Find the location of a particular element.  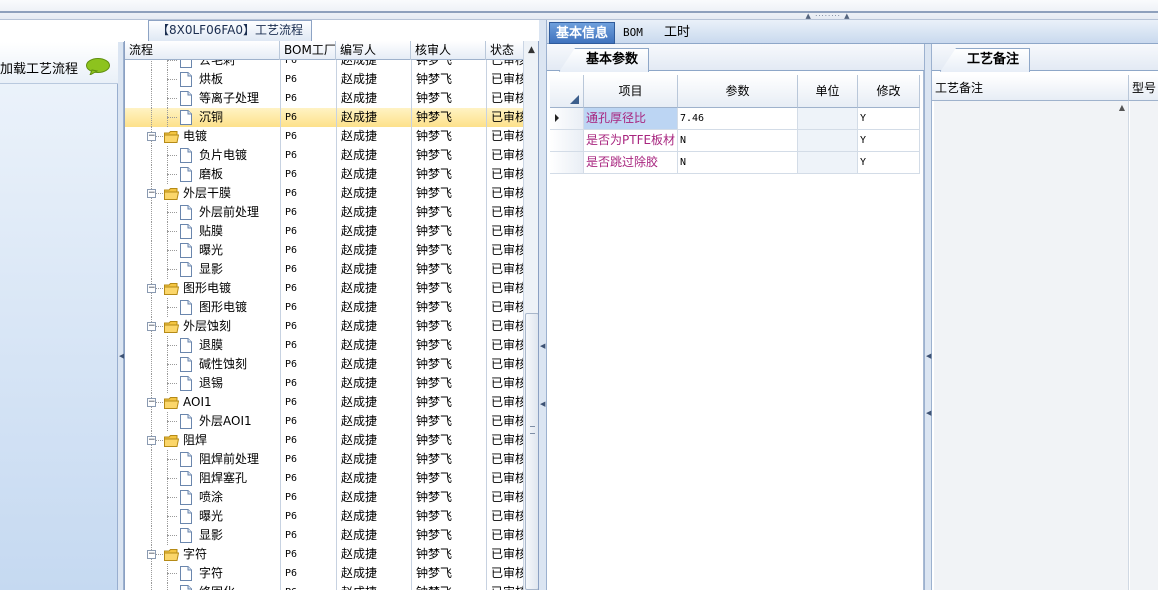

tree-row: 负片电镀 P6 赵成捷 钟梦飞 已审核 is located at coordinates (324, 155).